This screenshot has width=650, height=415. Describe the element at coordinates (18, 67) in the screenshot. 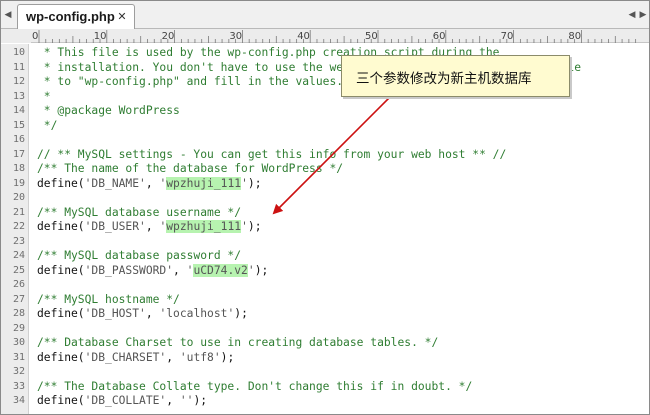

I see `line-number: 11` at that location.